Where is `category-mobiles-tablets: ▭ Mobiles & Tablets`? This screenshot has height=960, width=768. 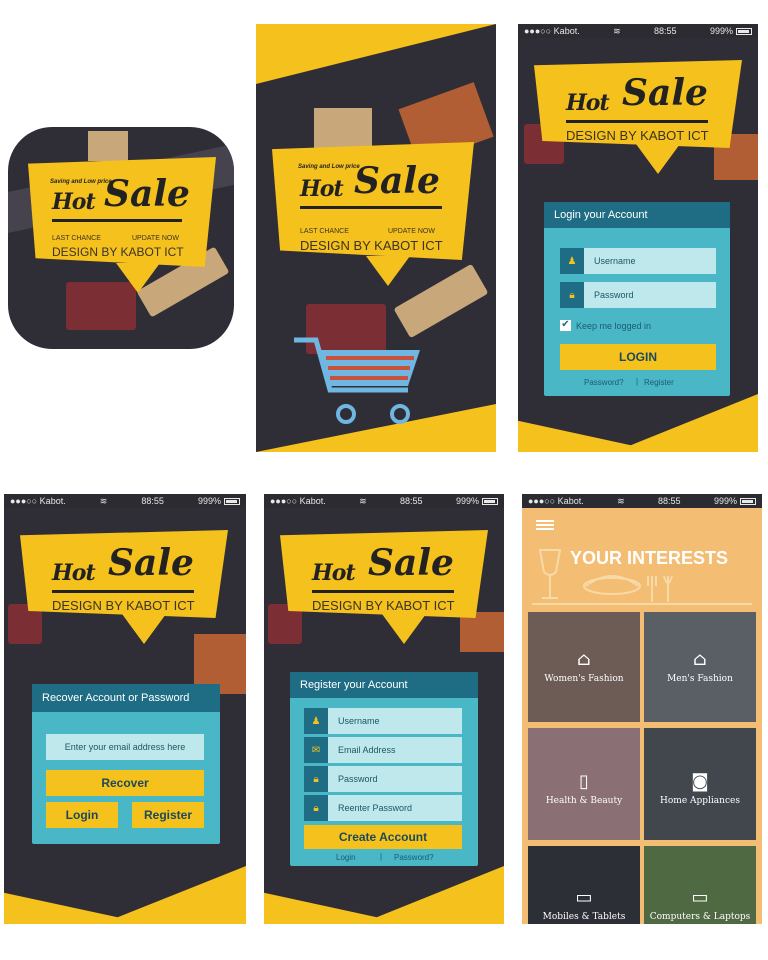
category-mobiles-tablets: ▭ Mobiles & Tablets is located at coordinates (584, 885).